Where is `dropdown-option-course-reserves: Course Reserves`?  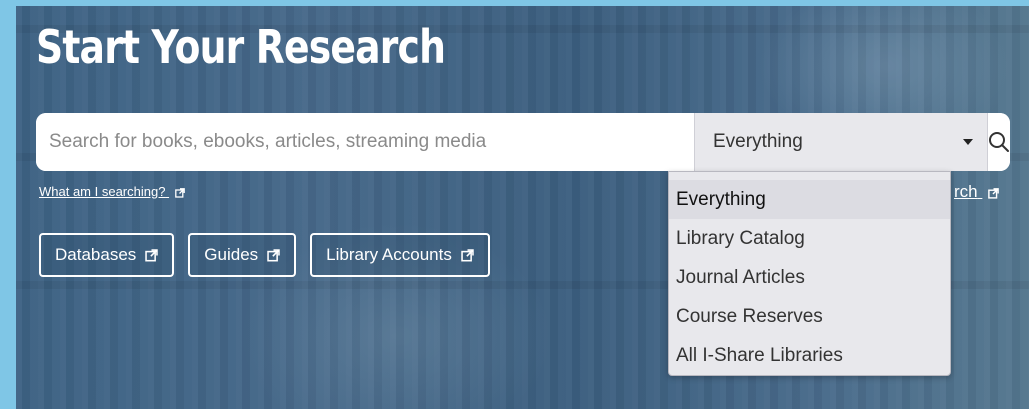 dropdown-option-course-reserves: Course Reserves is located at coordinates (809, 316).